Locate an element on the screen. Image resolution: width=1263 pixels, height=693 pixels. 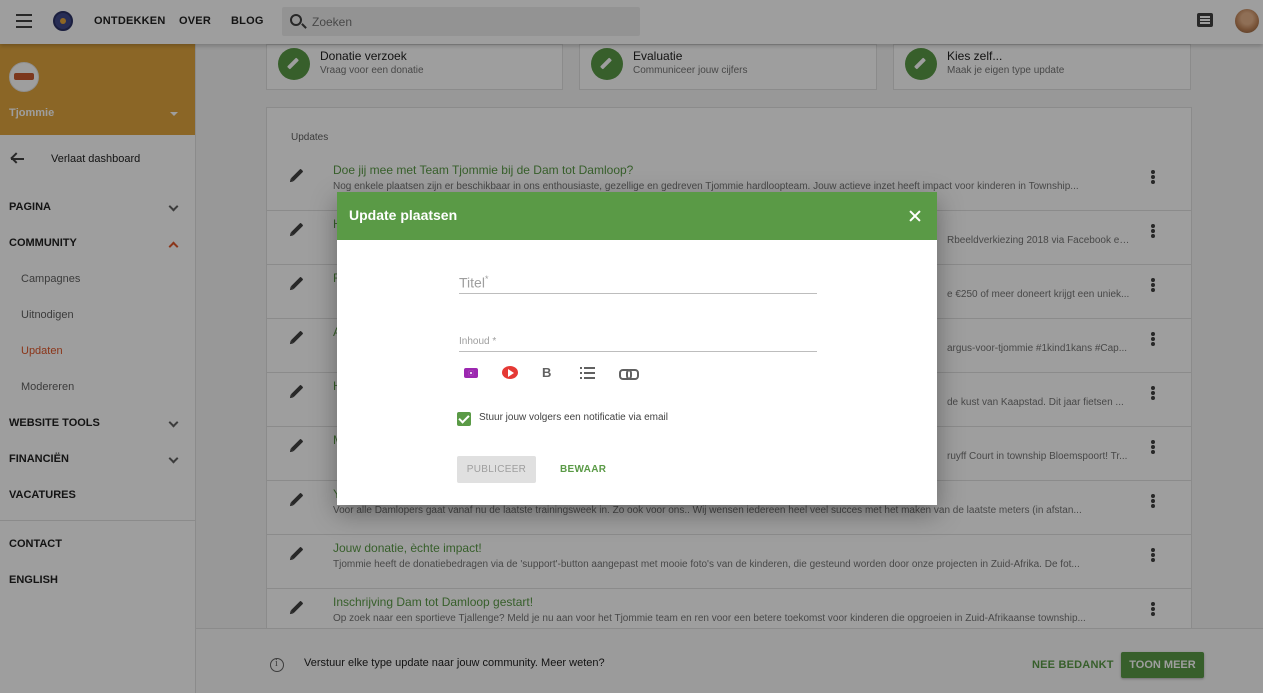
youtube-icon is located at coordinates (511, 373).